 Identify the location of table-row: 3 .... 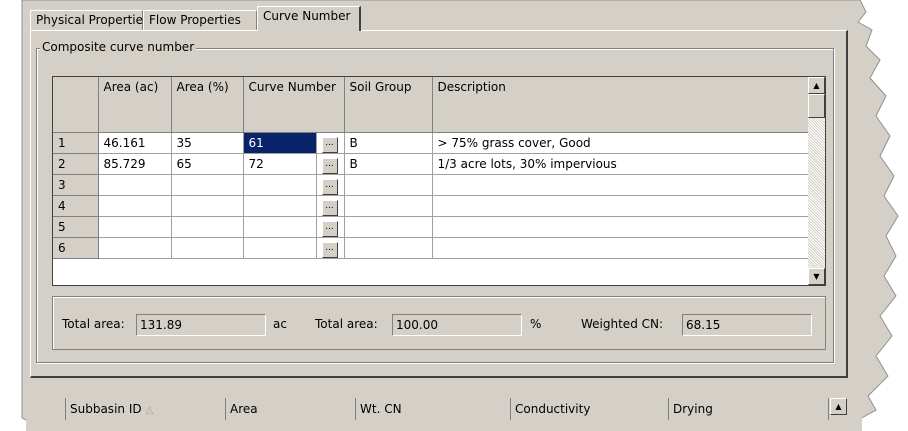
(431, 185).